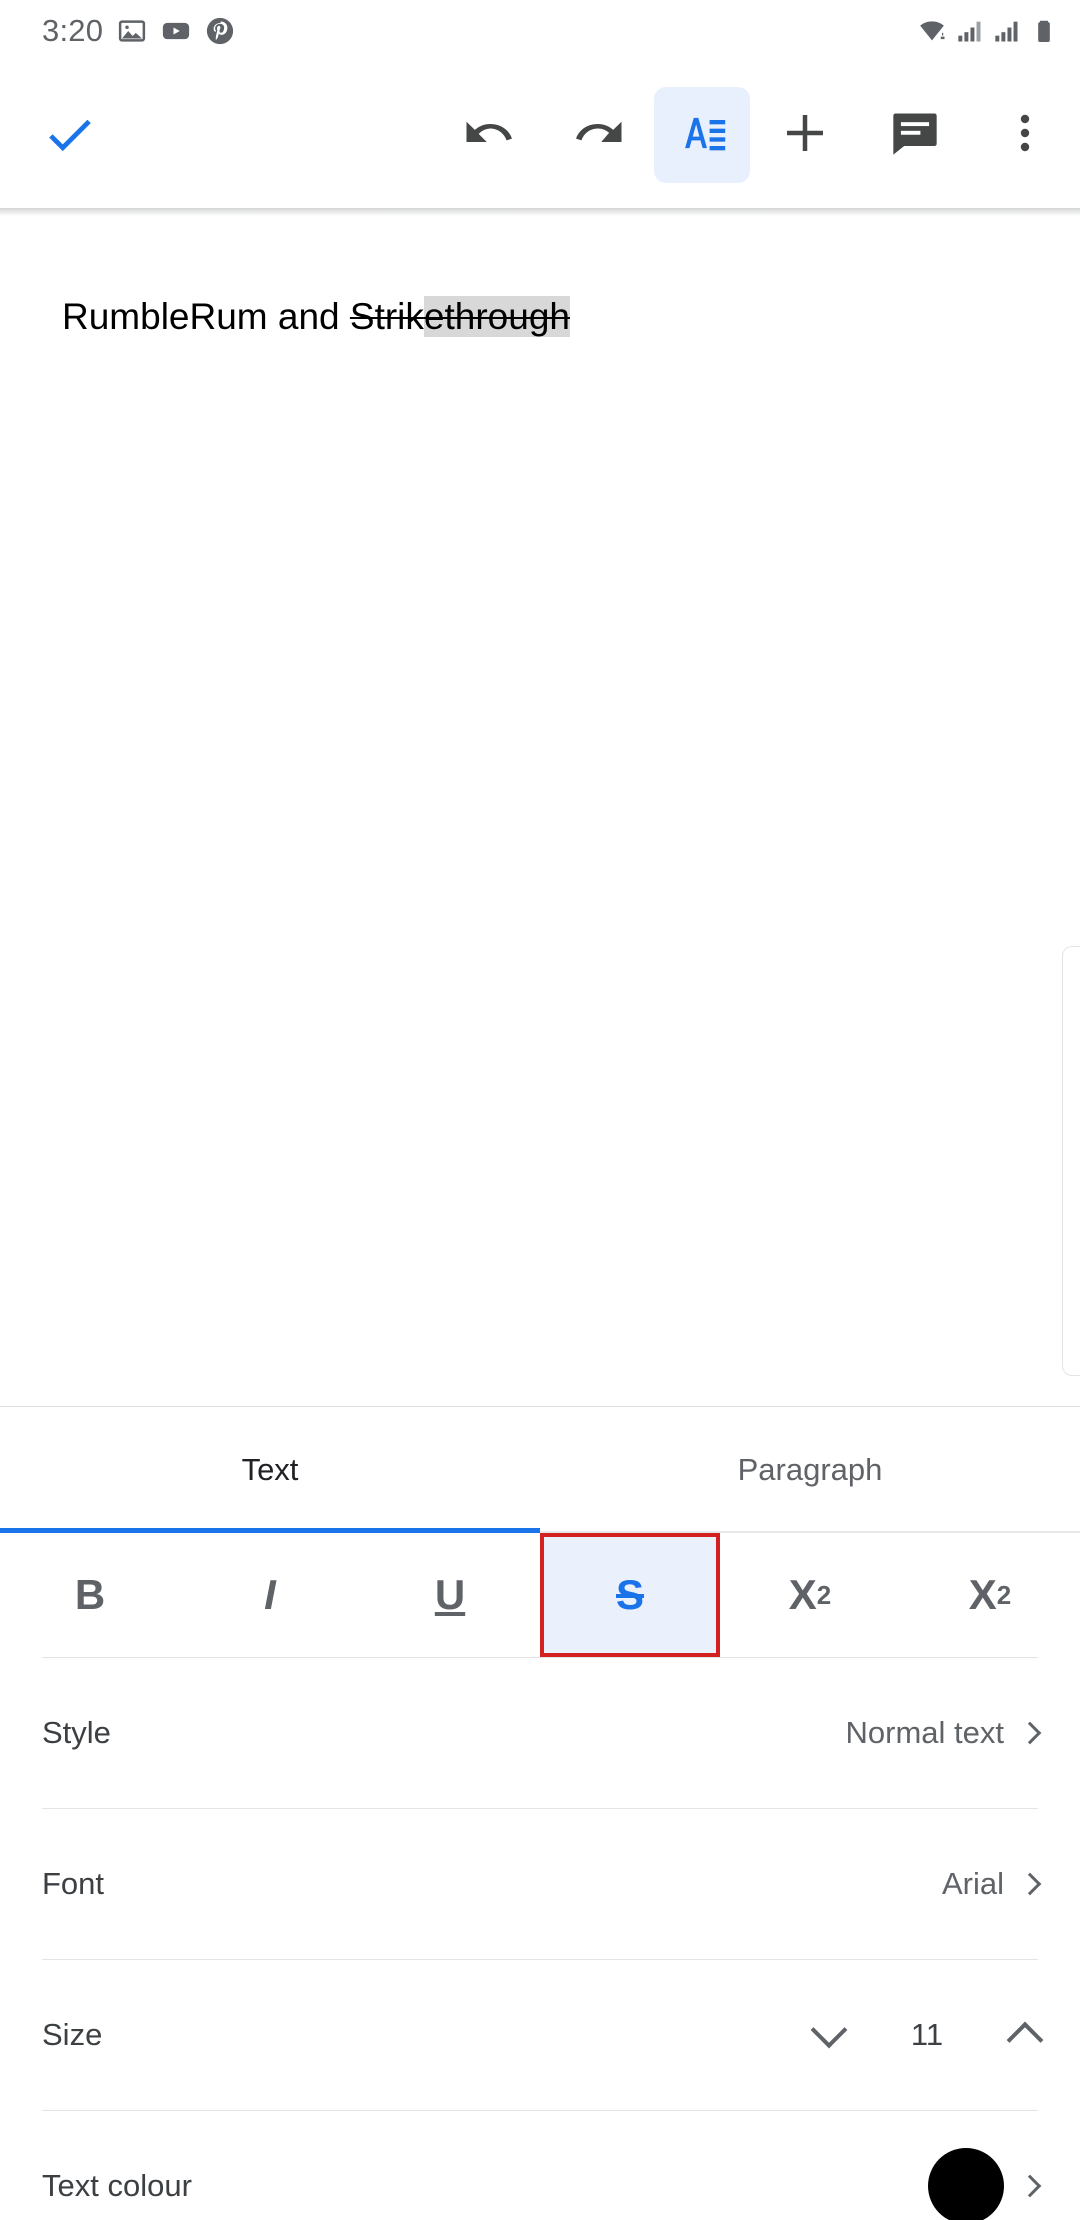 The width and height of the screenshot is (1080, 2220). I want to click on strikethrough-button: S, so click(630, 1595).